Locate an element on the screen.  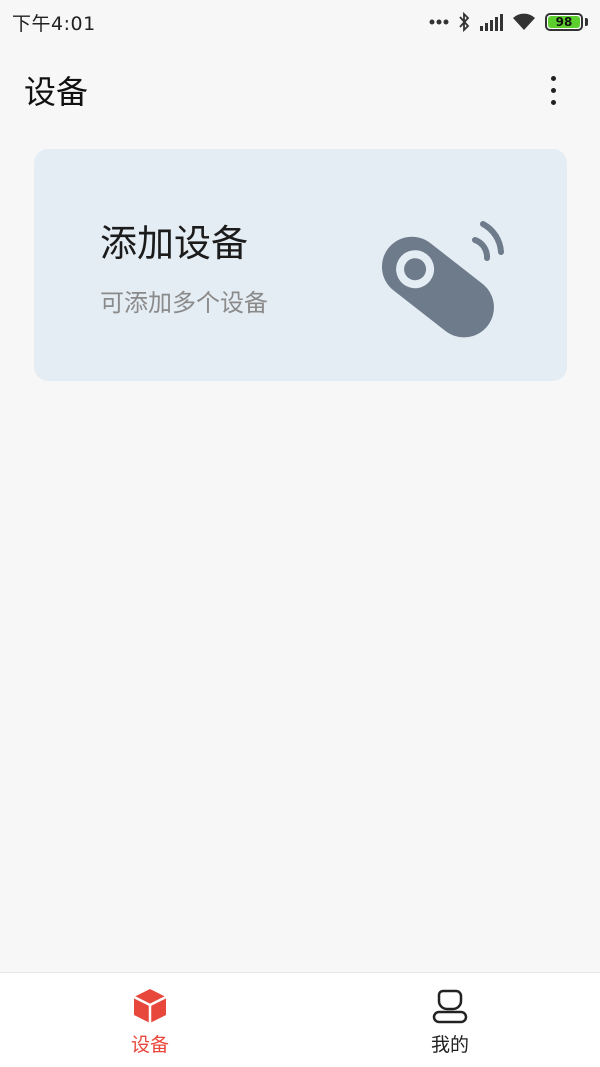
device-cube-icon is located at coordinates (150, 1006).